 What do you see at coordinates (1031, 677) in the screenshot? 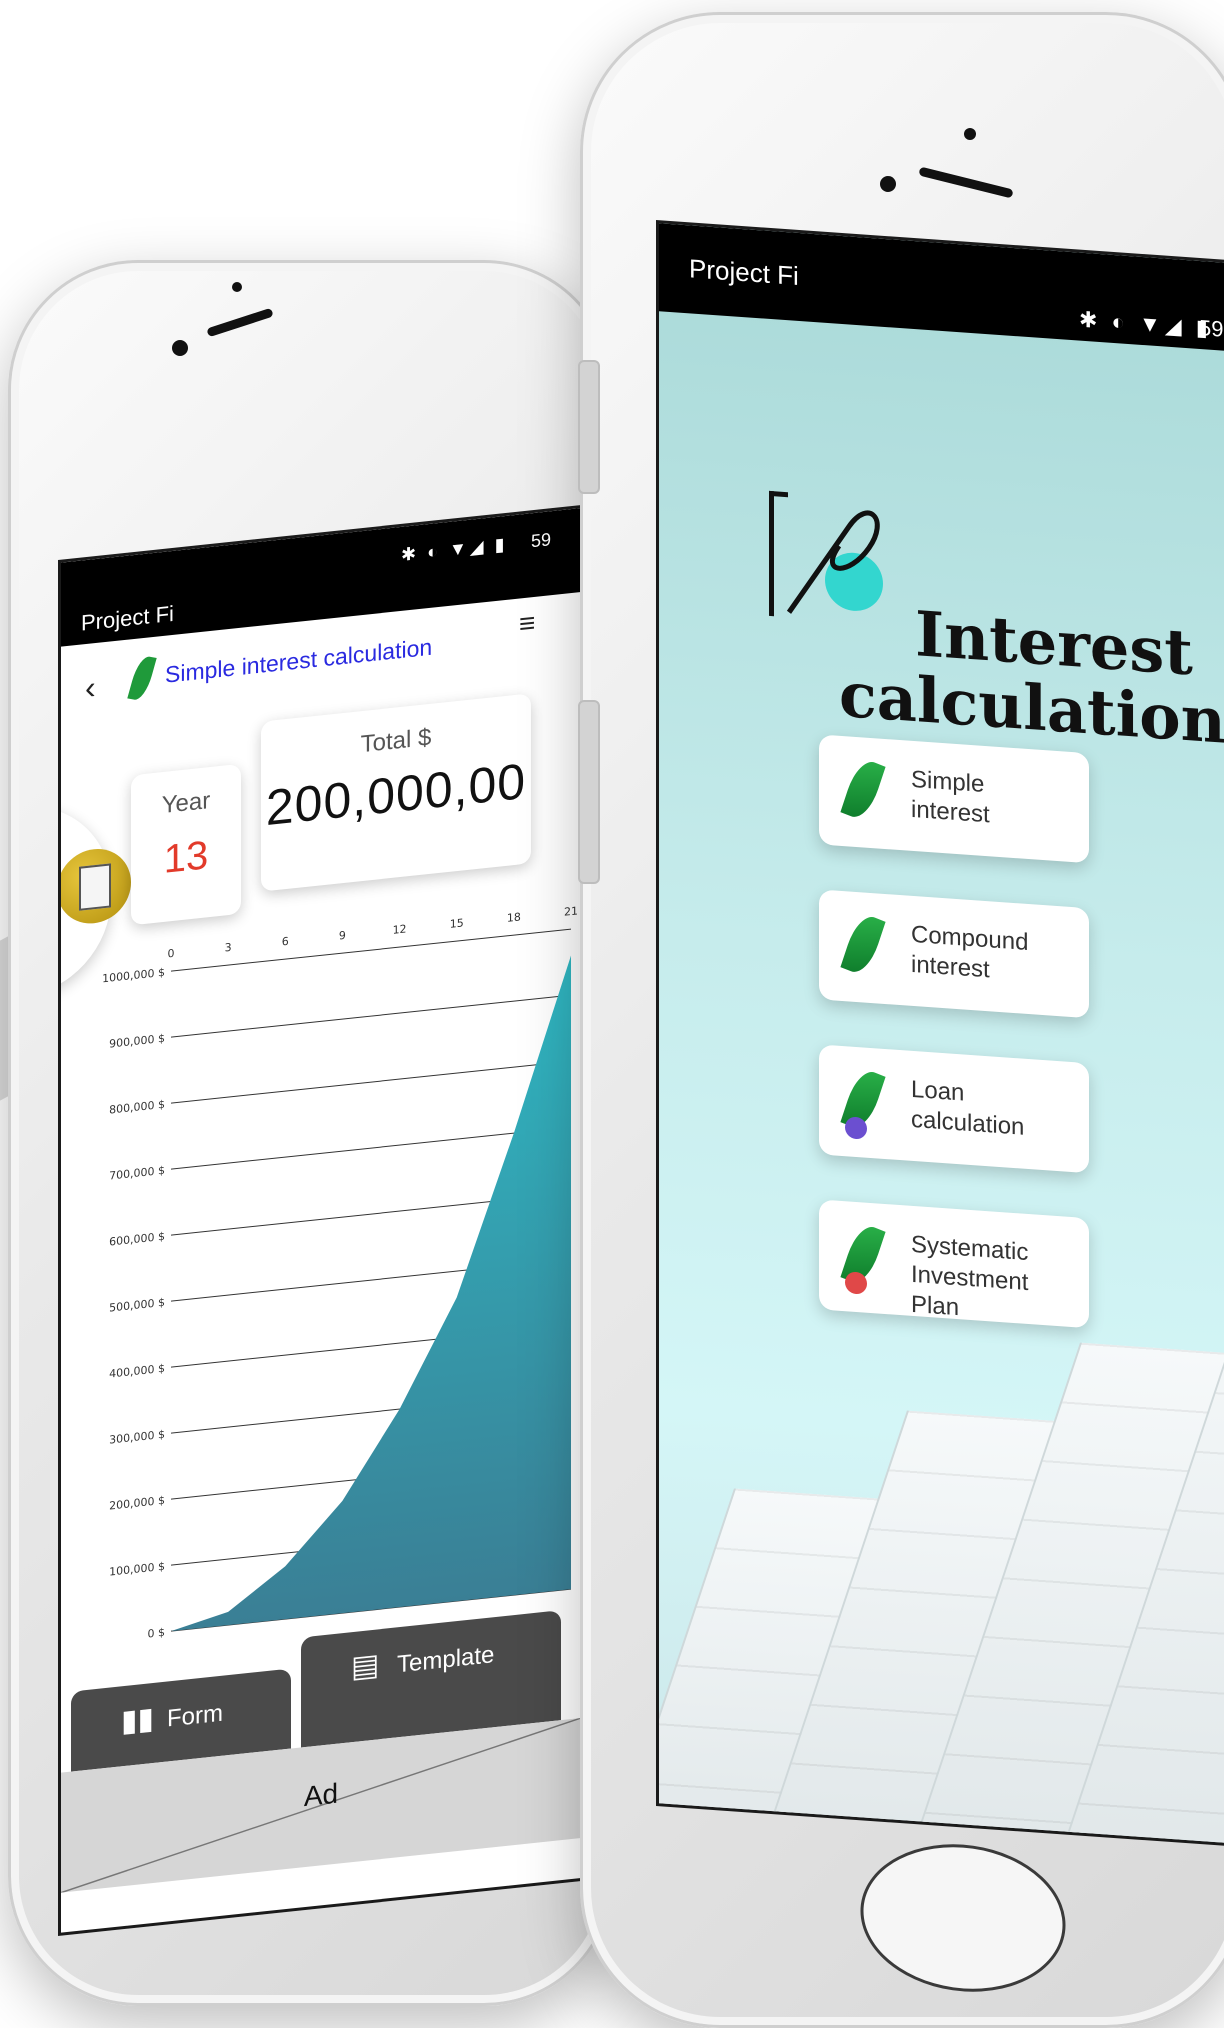
I see `app-title: Interest calculation` at bounding box center [1031, 677].